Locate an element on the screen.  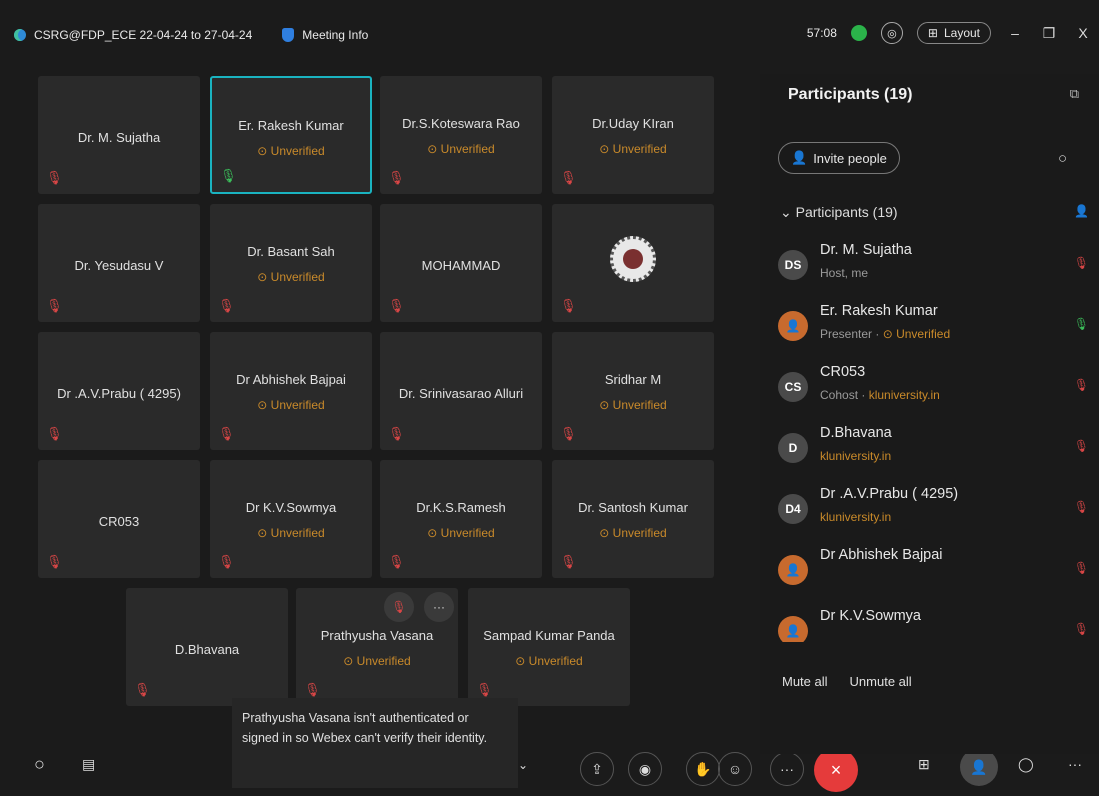
more-button: ··· is located at coordinates (787, 769).